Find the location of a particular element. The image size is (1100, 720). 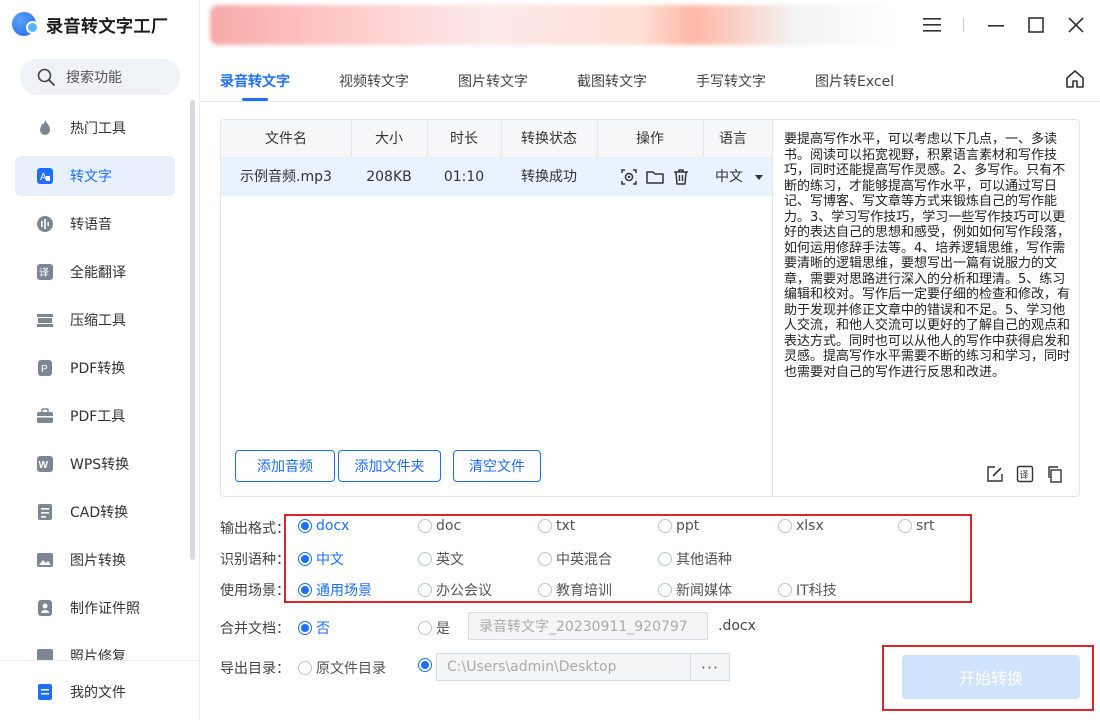

home-icon is located at coordinates (1075, 79).